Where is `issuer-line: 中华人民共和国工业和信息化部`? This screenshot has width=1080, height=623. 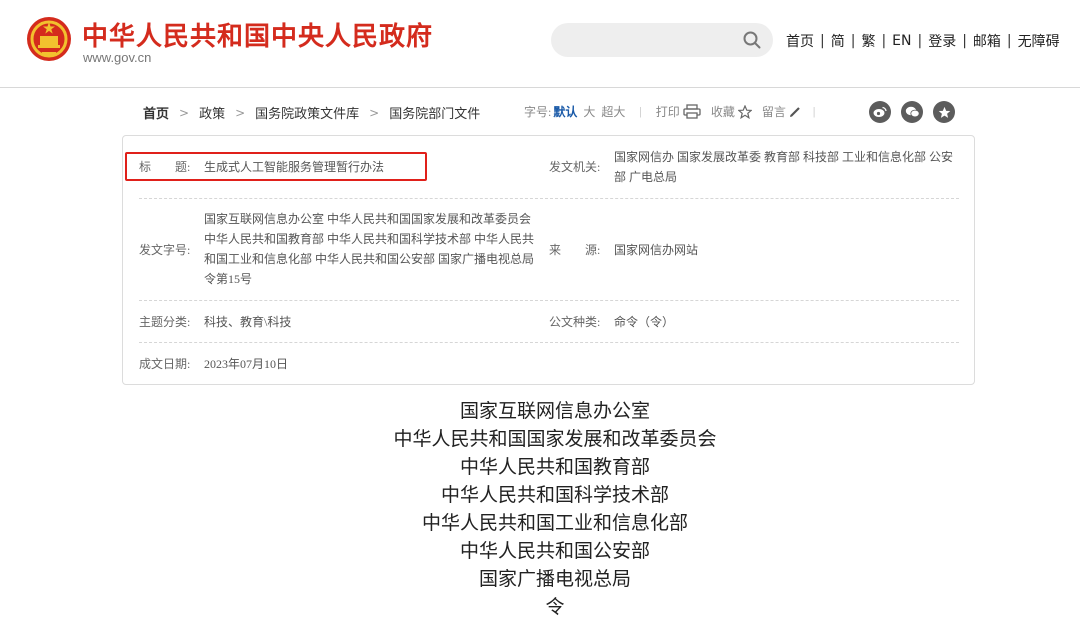 issuer-line: 中华人民共和国工业和信息化部 is located at coordinates (554, 523).